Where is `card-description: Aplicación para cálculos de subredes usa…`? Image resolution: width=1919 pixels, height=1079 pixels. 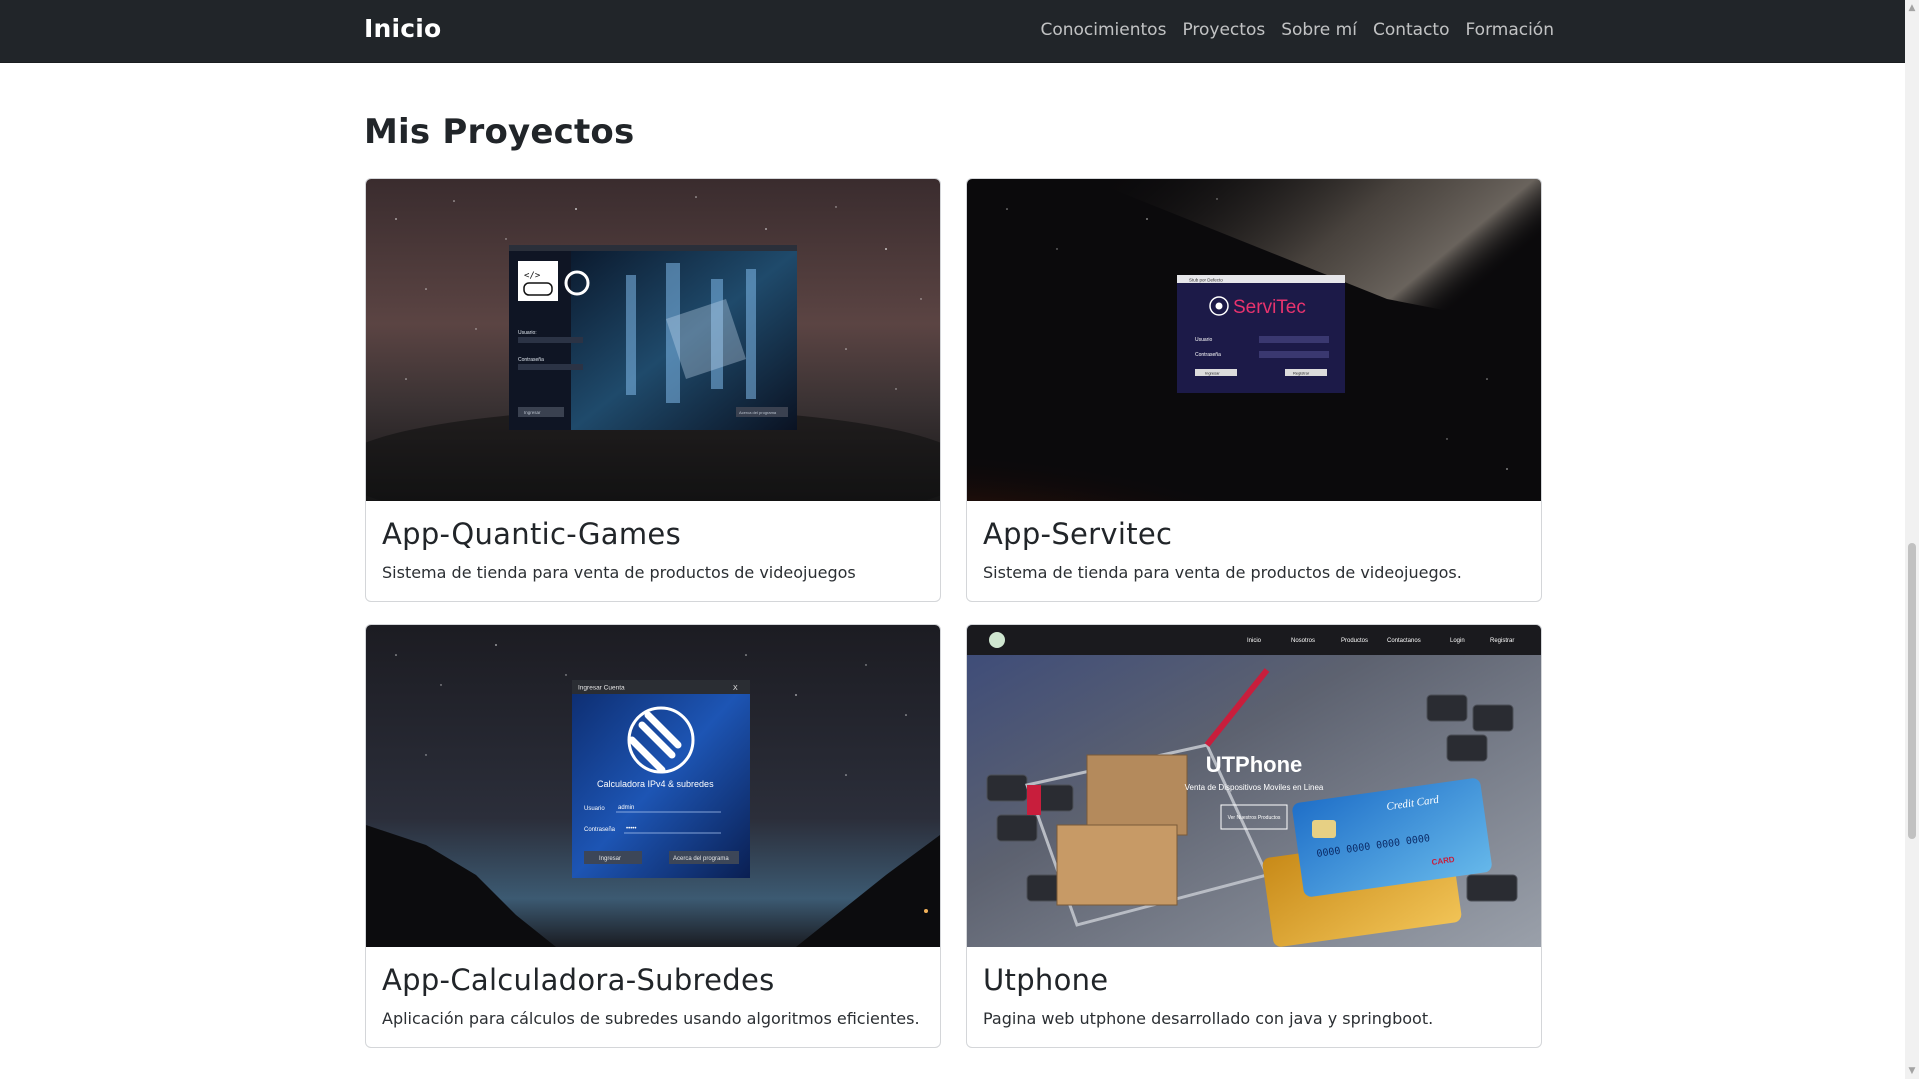
card-description: Aplicación para cálculos de subredes usa… is located at coordinates (651, 1018).